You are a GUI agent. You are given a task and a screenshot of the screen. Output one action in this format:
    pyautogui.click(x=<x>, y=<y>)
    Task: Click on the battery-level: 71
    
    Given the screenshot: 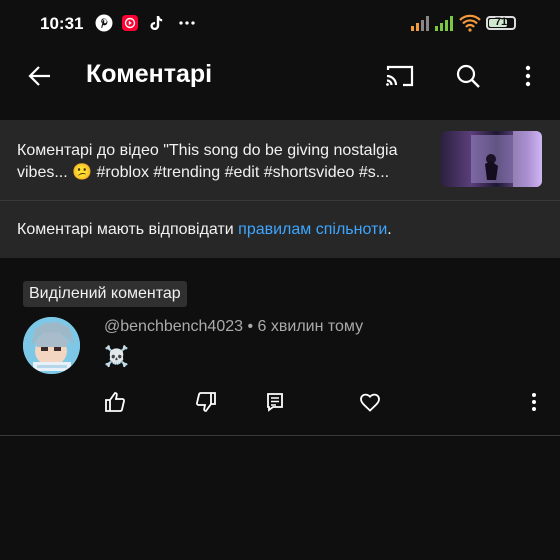 What is the action you would take?
    pyautogui.click(x=501, y=22)
    